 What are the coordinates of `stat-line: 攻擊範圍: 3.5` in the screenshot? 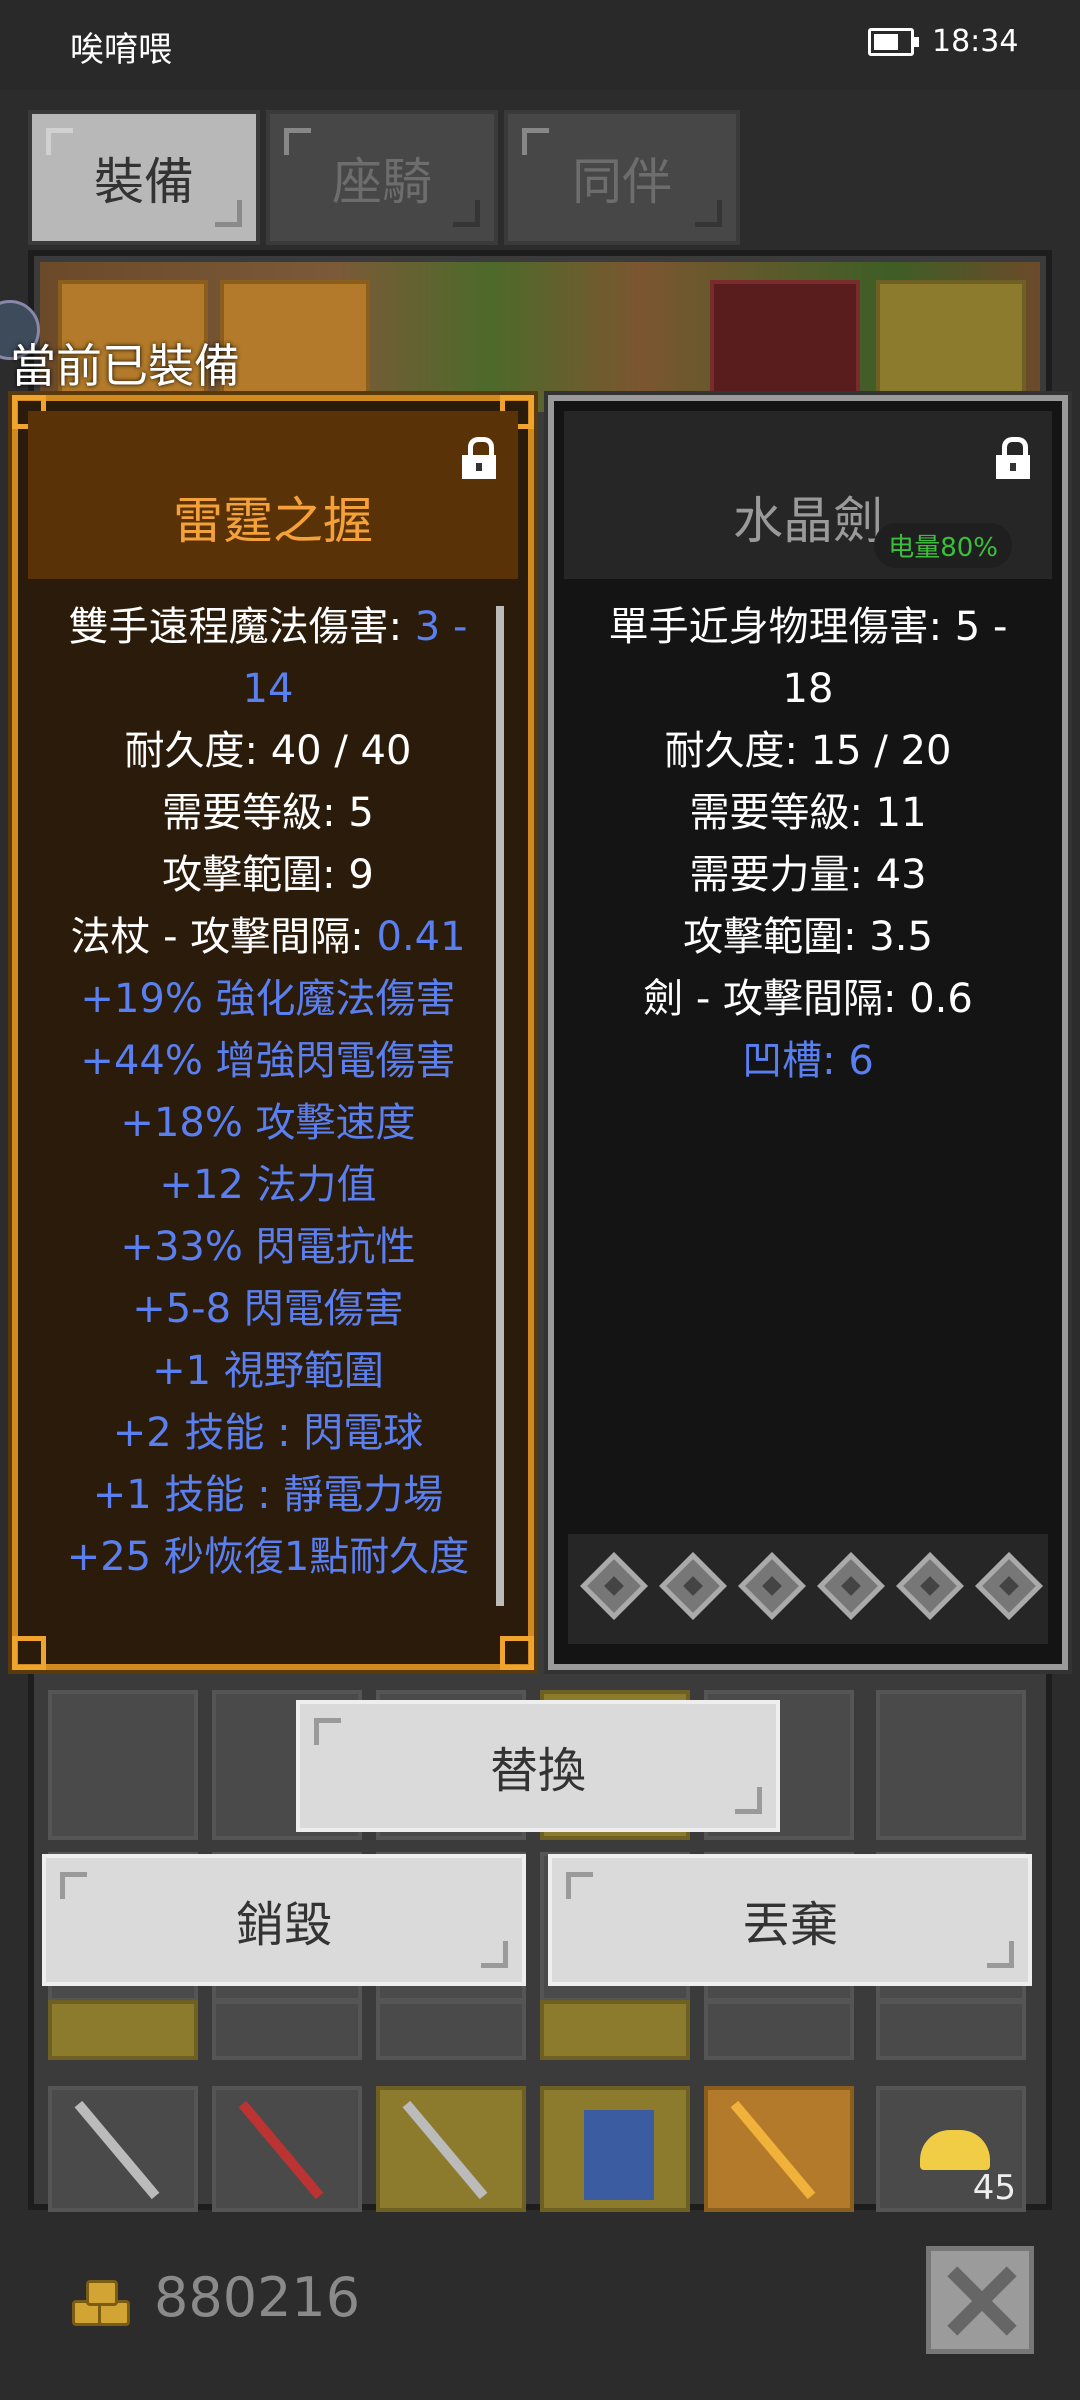 It's located at (808, 937).